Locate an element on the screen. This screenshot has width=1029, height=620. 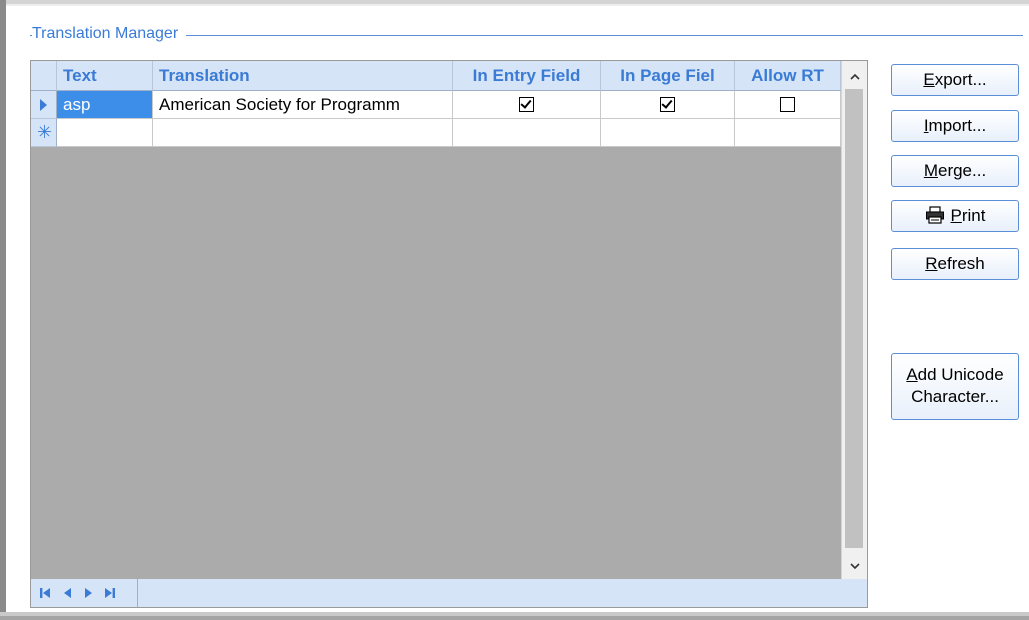
new-cell-allow-rt is located at coordinates (788, 133).